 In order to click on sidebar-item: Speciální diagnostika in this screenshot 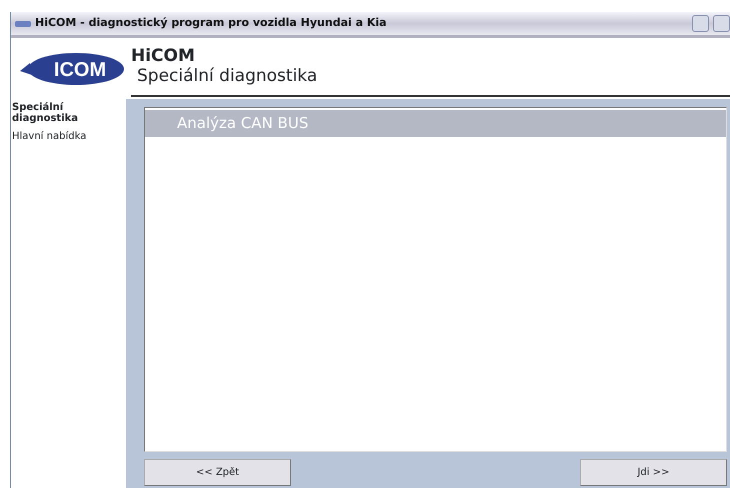, I will do `click(45, 113)`.